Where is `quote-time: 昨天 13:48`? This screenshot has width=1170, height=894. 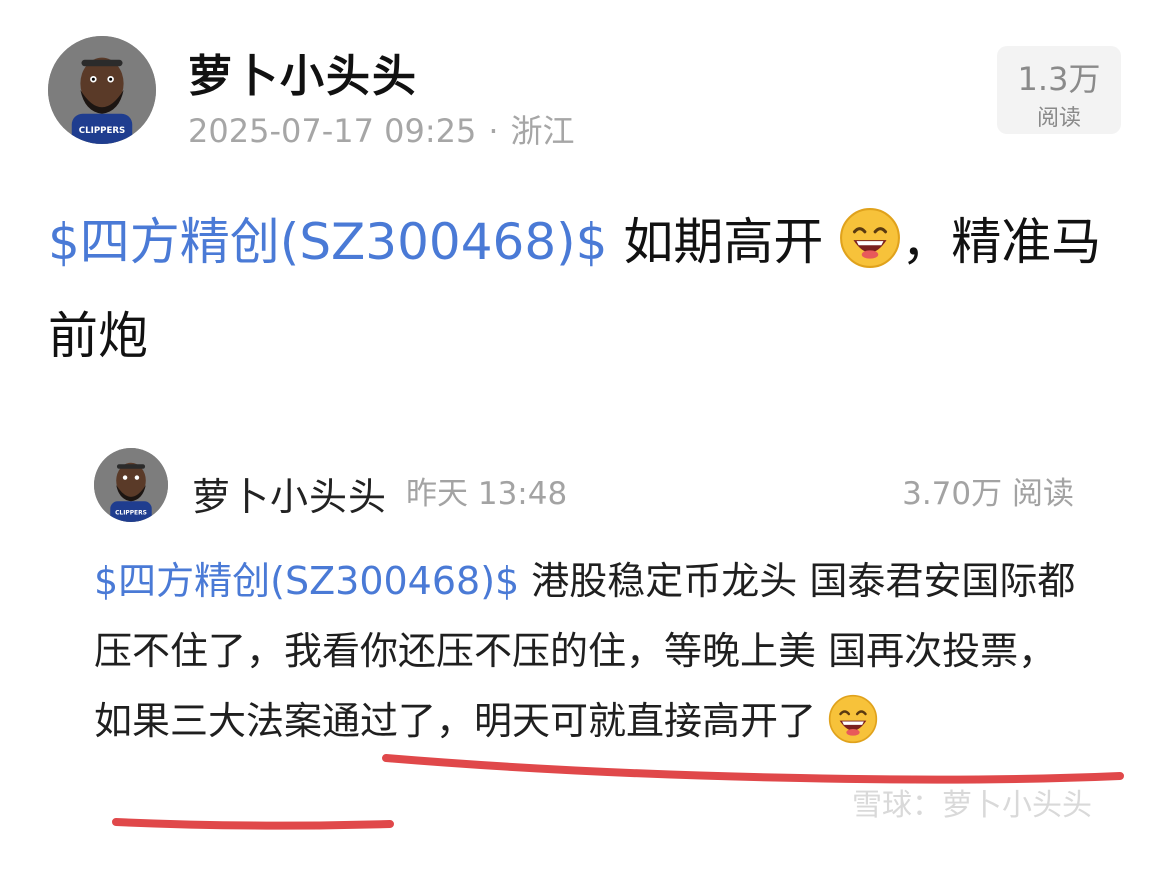 quote-time: 昨天 13:48 is located at coordinates (487, 494).